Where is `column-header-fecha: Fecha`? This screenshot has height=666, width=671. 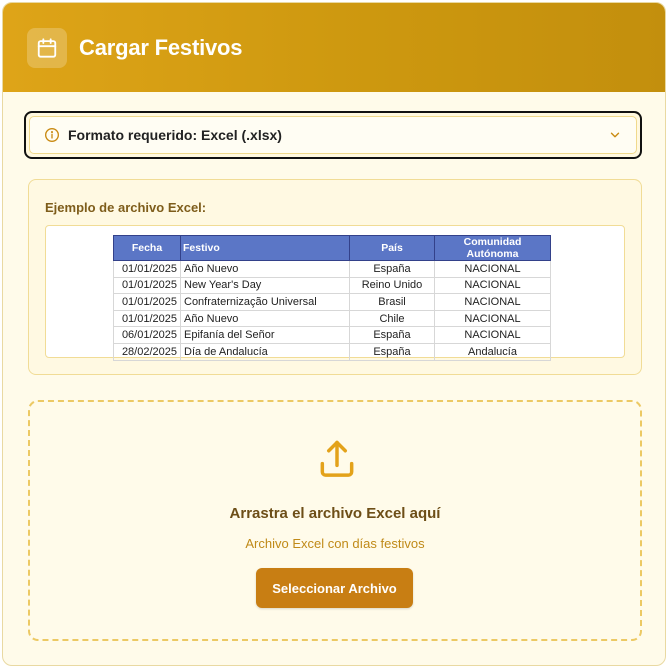
column-header-fecha: Fecha is located at coordinates (147, 248).